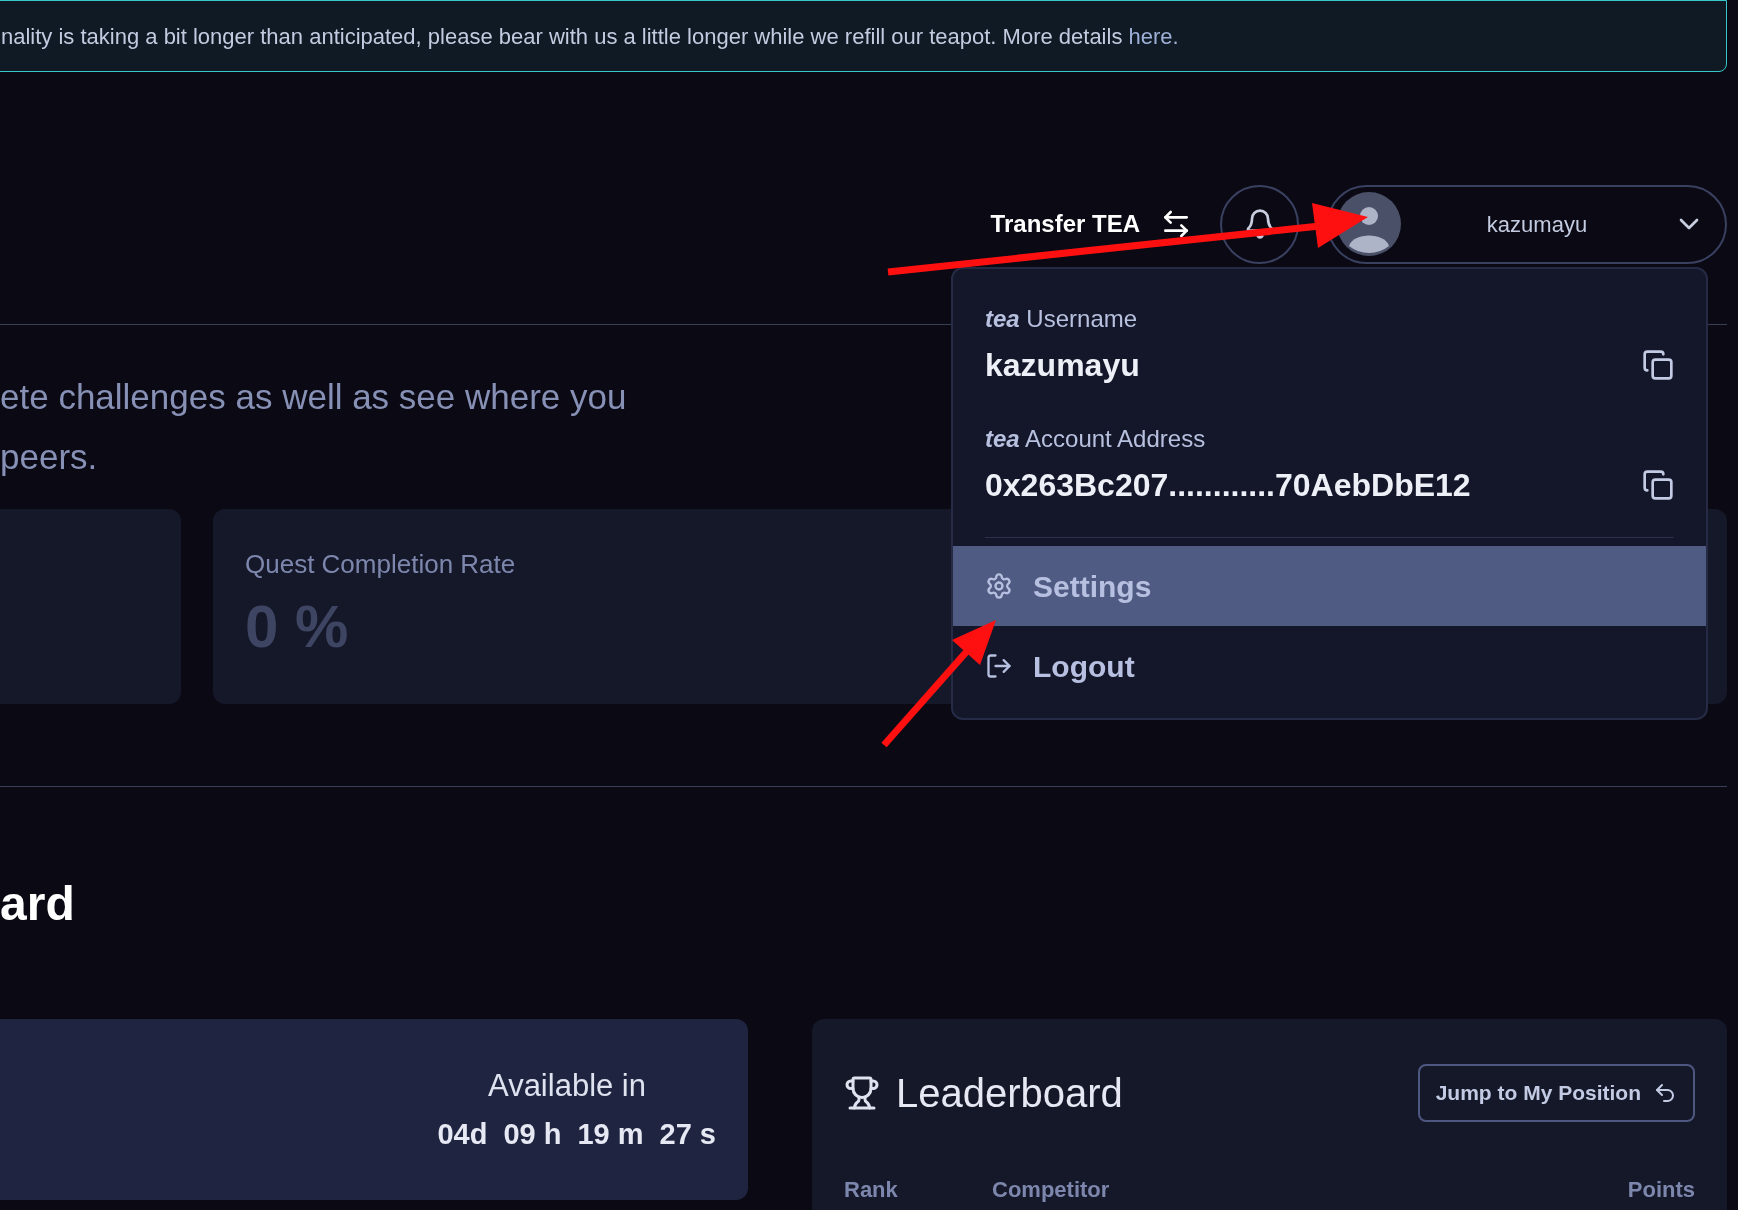 This screenshot has width=1738, height=1210. What do you see at coordinates (1091, 224) in the screenshot?
I see `transfer-button: Transfer TEA` at bounding box center [1091, 224].